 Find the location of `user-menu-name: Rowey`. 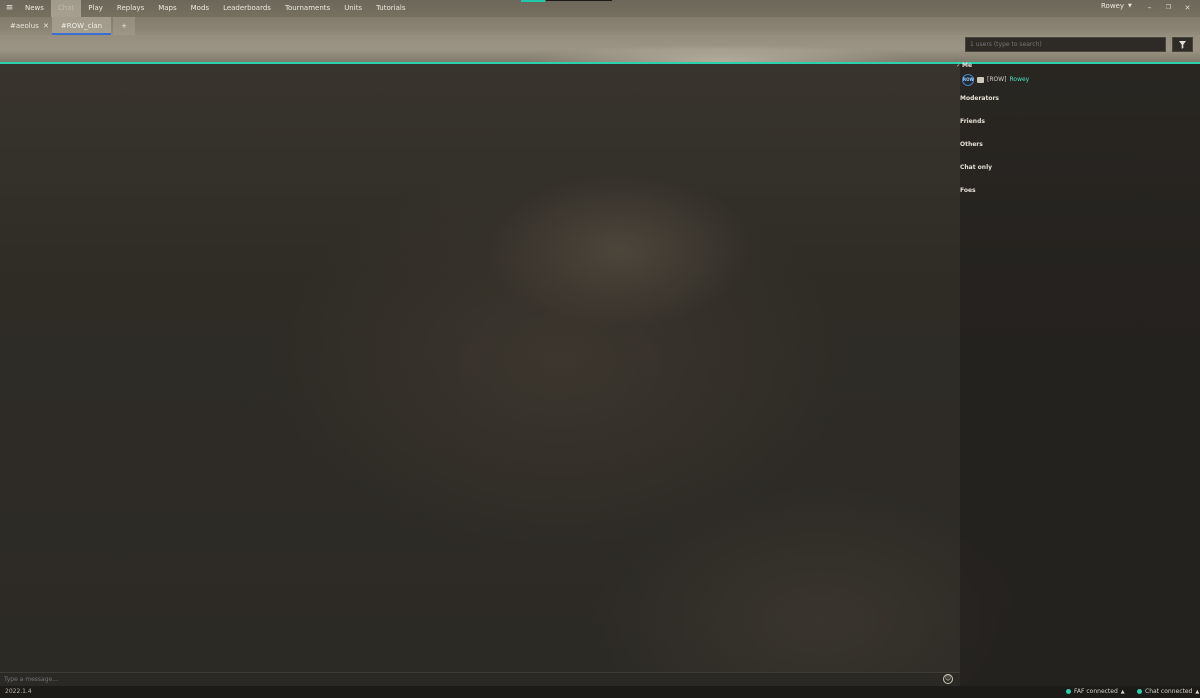

user-menu-name: Rowey is located at coordinates (1113, 6).